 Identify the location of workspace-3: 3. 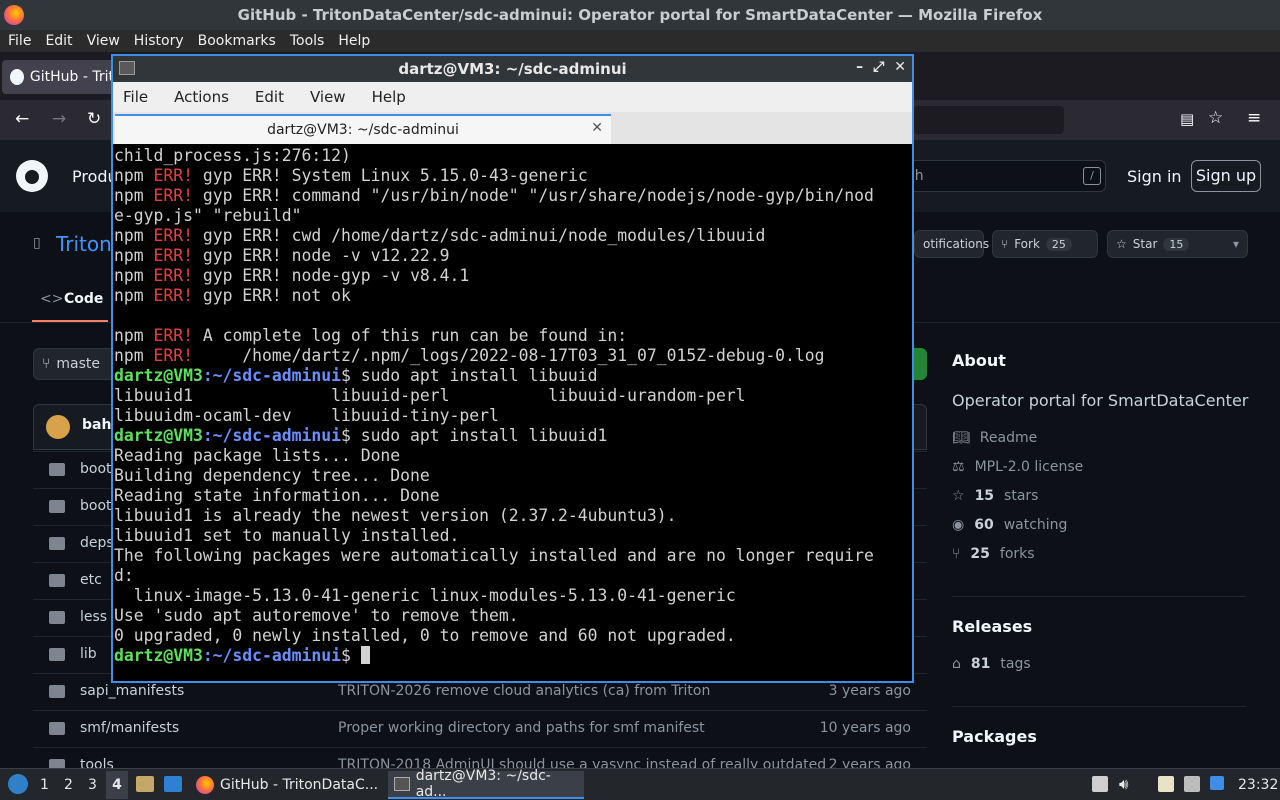
(92, 785).